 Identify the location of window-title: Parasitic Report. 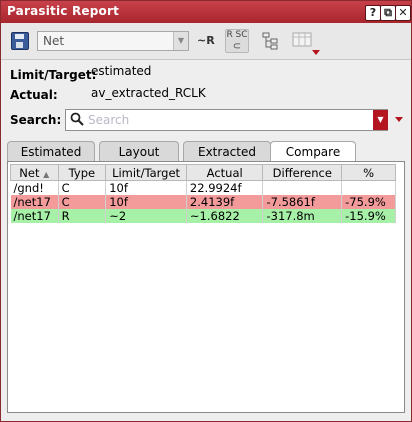
(63, 11).